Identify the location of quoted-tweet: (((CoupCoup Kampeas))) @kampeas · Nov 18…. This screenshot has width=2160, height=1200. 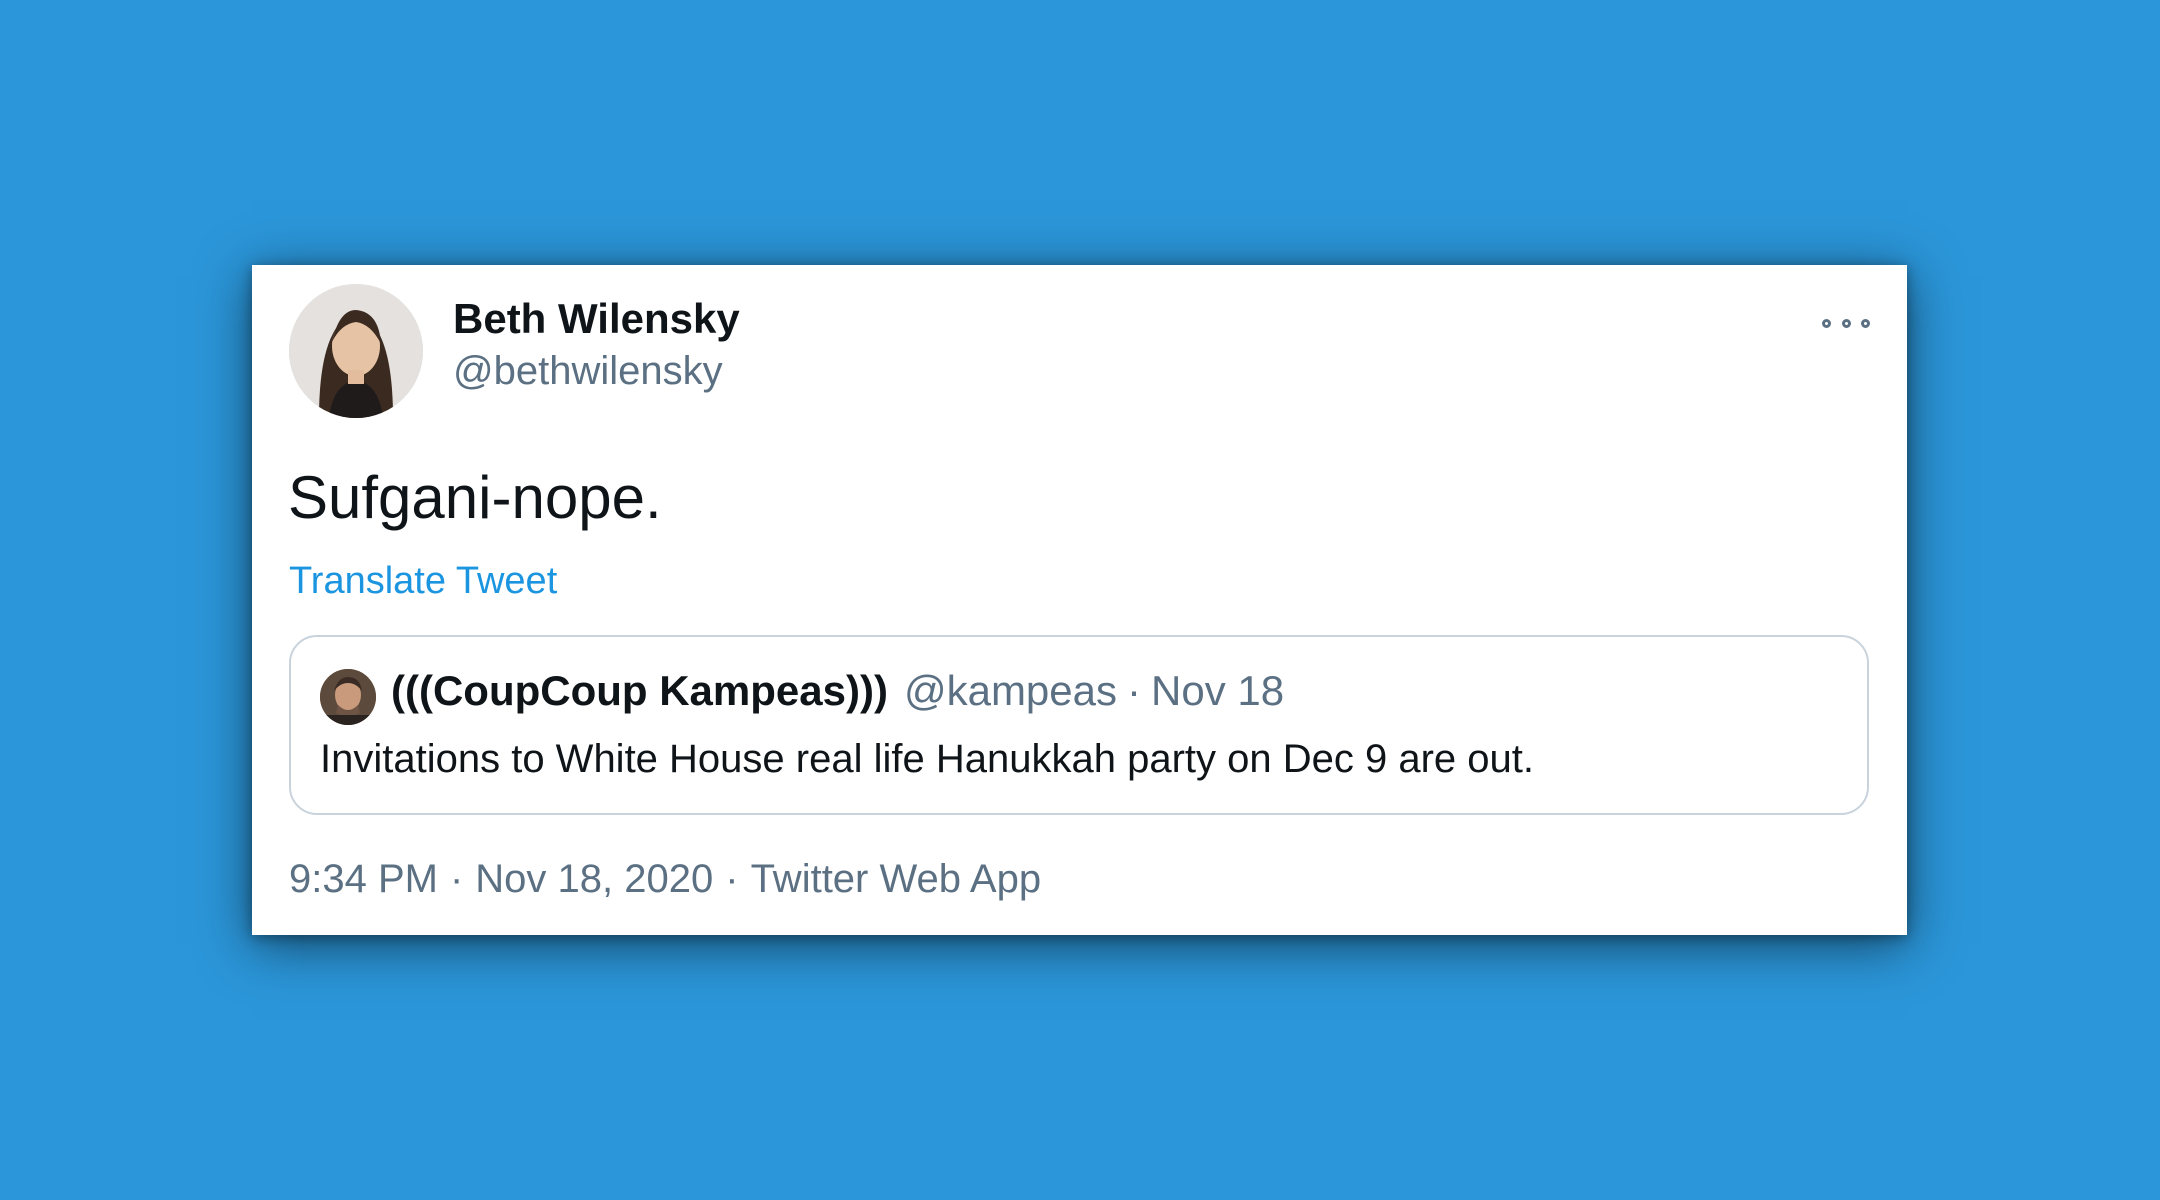
(1079, 725).